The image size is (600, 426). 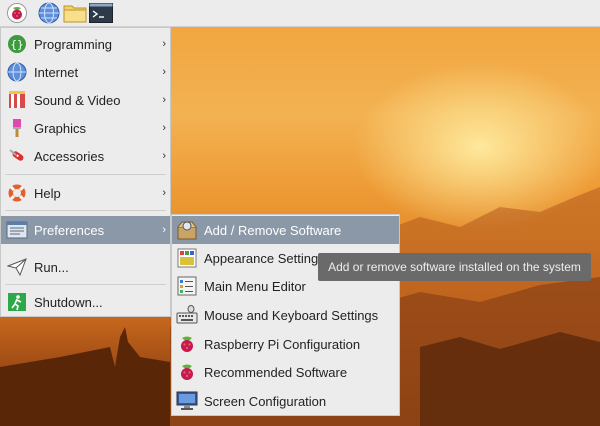 What do you see at coordinates (187, 401) in the screenshot?
I see `monitor-icon` at bounding box center [187, 401].